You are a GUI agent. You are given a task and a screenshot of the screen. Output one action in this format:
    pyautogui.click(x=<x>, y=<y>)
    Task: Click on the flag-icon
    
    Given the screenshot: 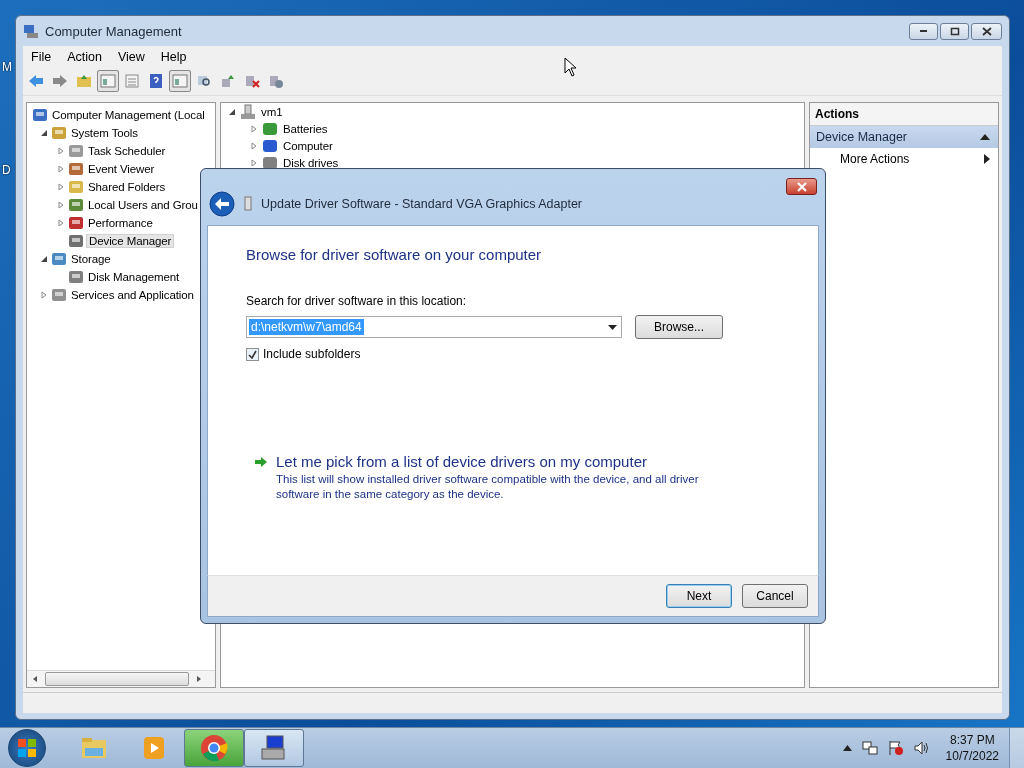 What is the action you would take?
    pyautogui.click(x=895, y=748)
    